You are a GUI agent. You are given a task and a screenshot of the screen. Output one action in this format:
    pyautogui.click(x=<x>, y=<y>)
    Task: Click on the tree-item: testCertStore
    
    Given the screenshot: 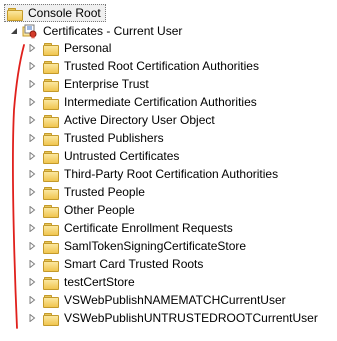 What is the action you would take?
    pyautogui.click(x=81, y=282)
    